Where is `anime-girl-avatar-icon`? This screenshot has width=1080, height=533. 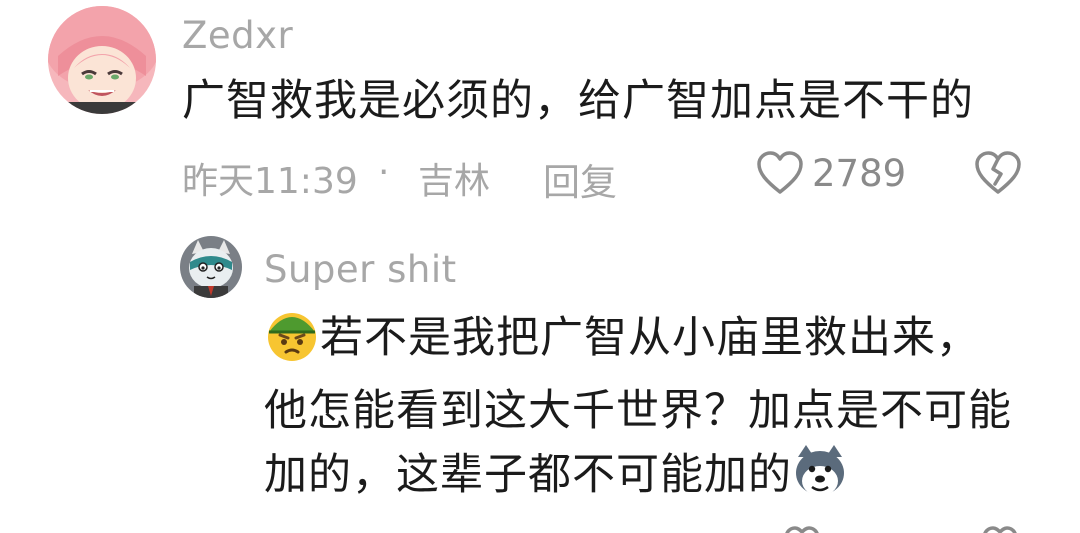
anime-girl-avatar-icon is located at coordinates (102, 60).